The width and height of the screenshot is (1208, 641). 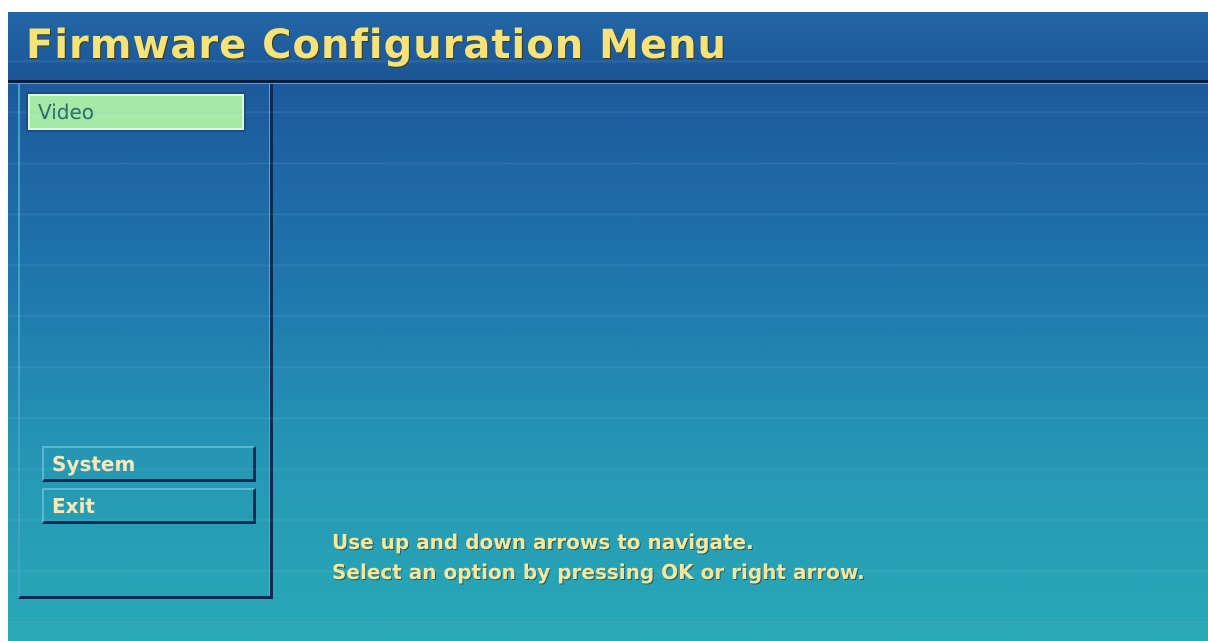 I want to click on menu-item-exit: Exit, so click(x=149, y=506).